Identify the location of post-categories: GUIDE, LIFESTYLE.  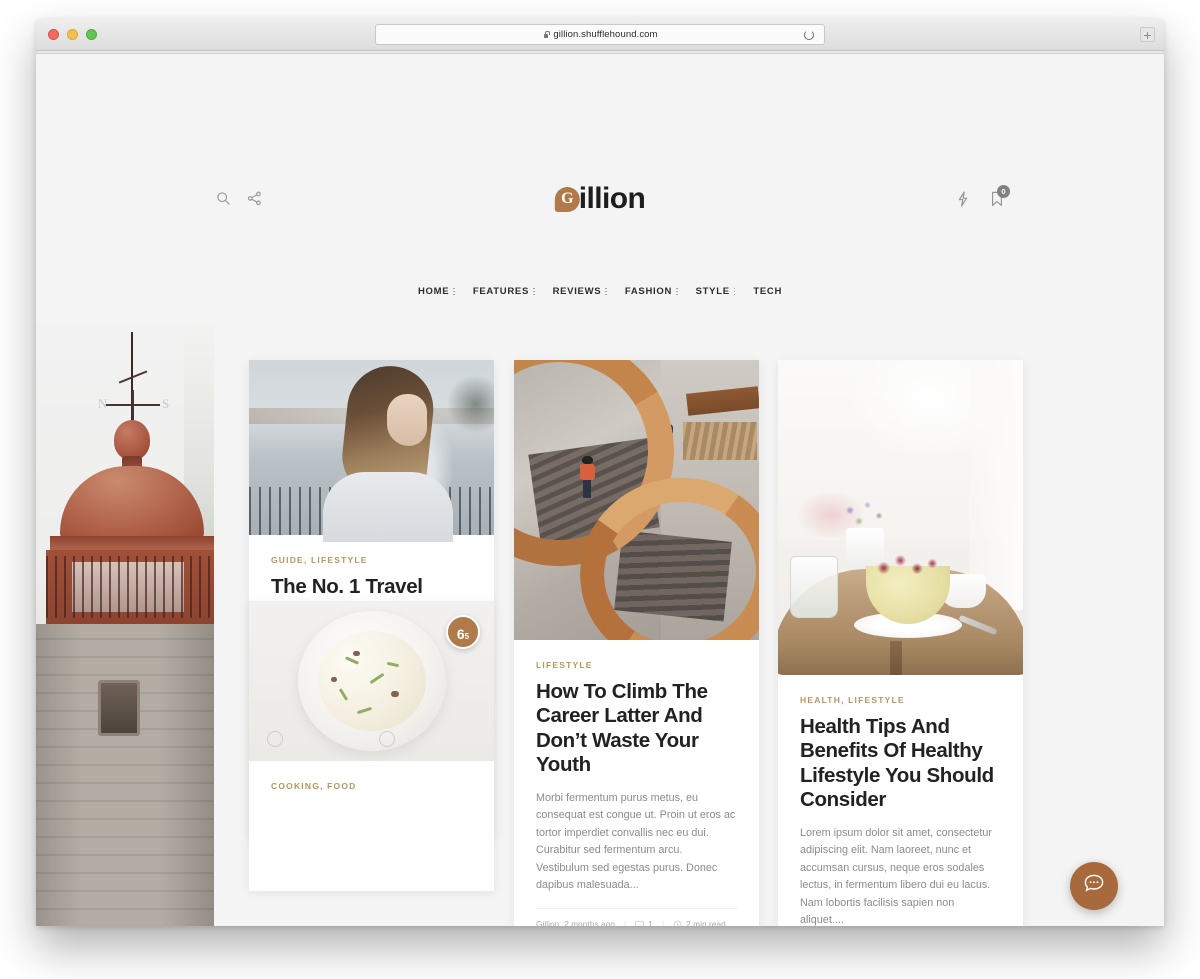
(371, 560).